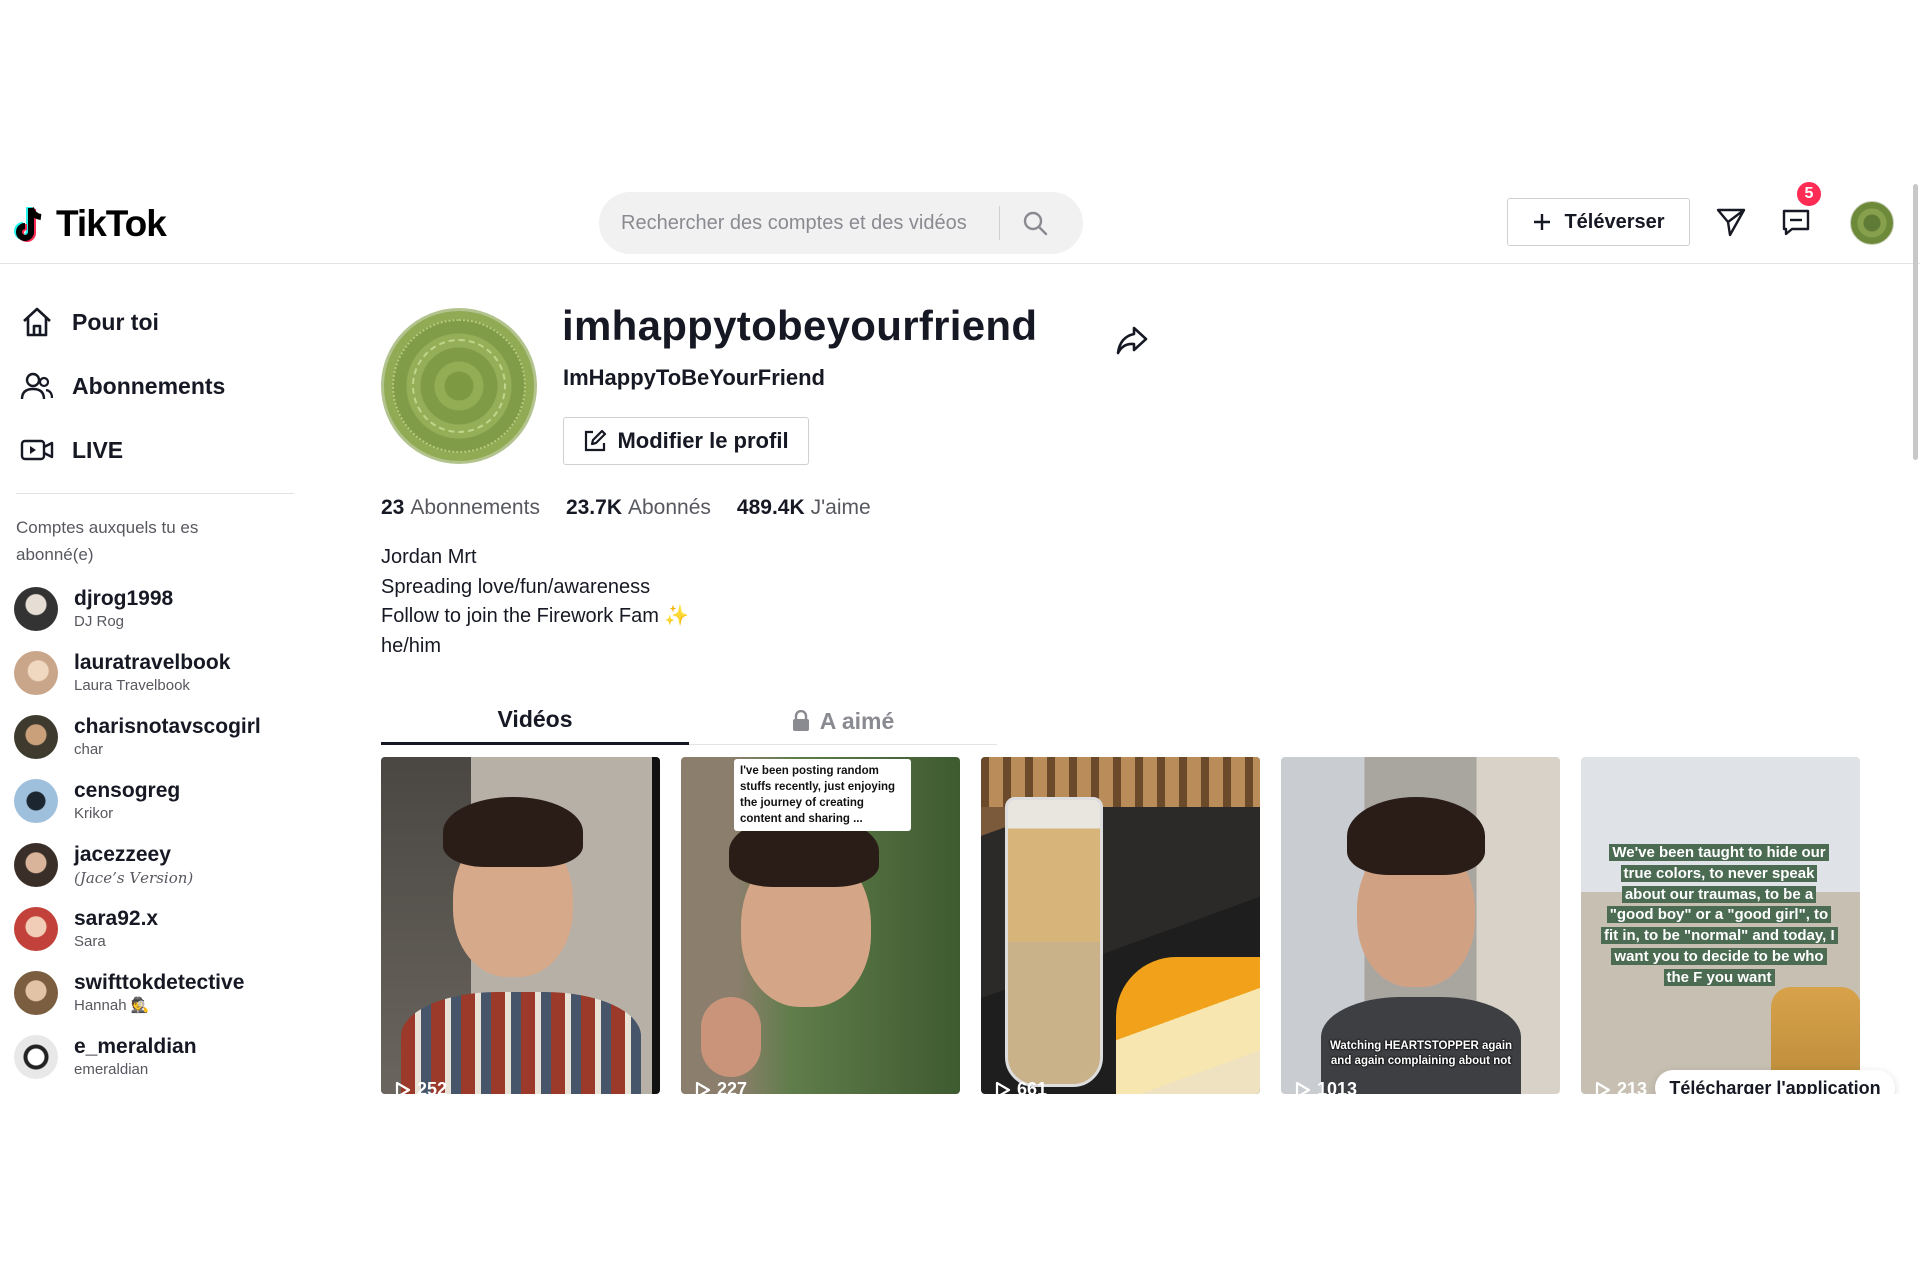 Image resolution: width=1920 pixels, height=1280 pixels. Describe the element at coordinates (89, 749) in the screenshot. I see `account-name: char` at that location.